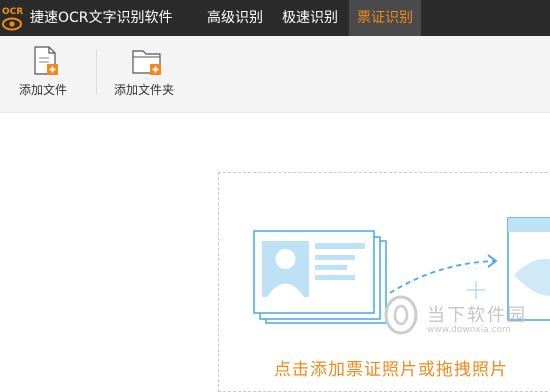 This screenshot has height=392, width=550. I want to click on app-title: 捷速OCR文字识别软件, so click(101, 18).